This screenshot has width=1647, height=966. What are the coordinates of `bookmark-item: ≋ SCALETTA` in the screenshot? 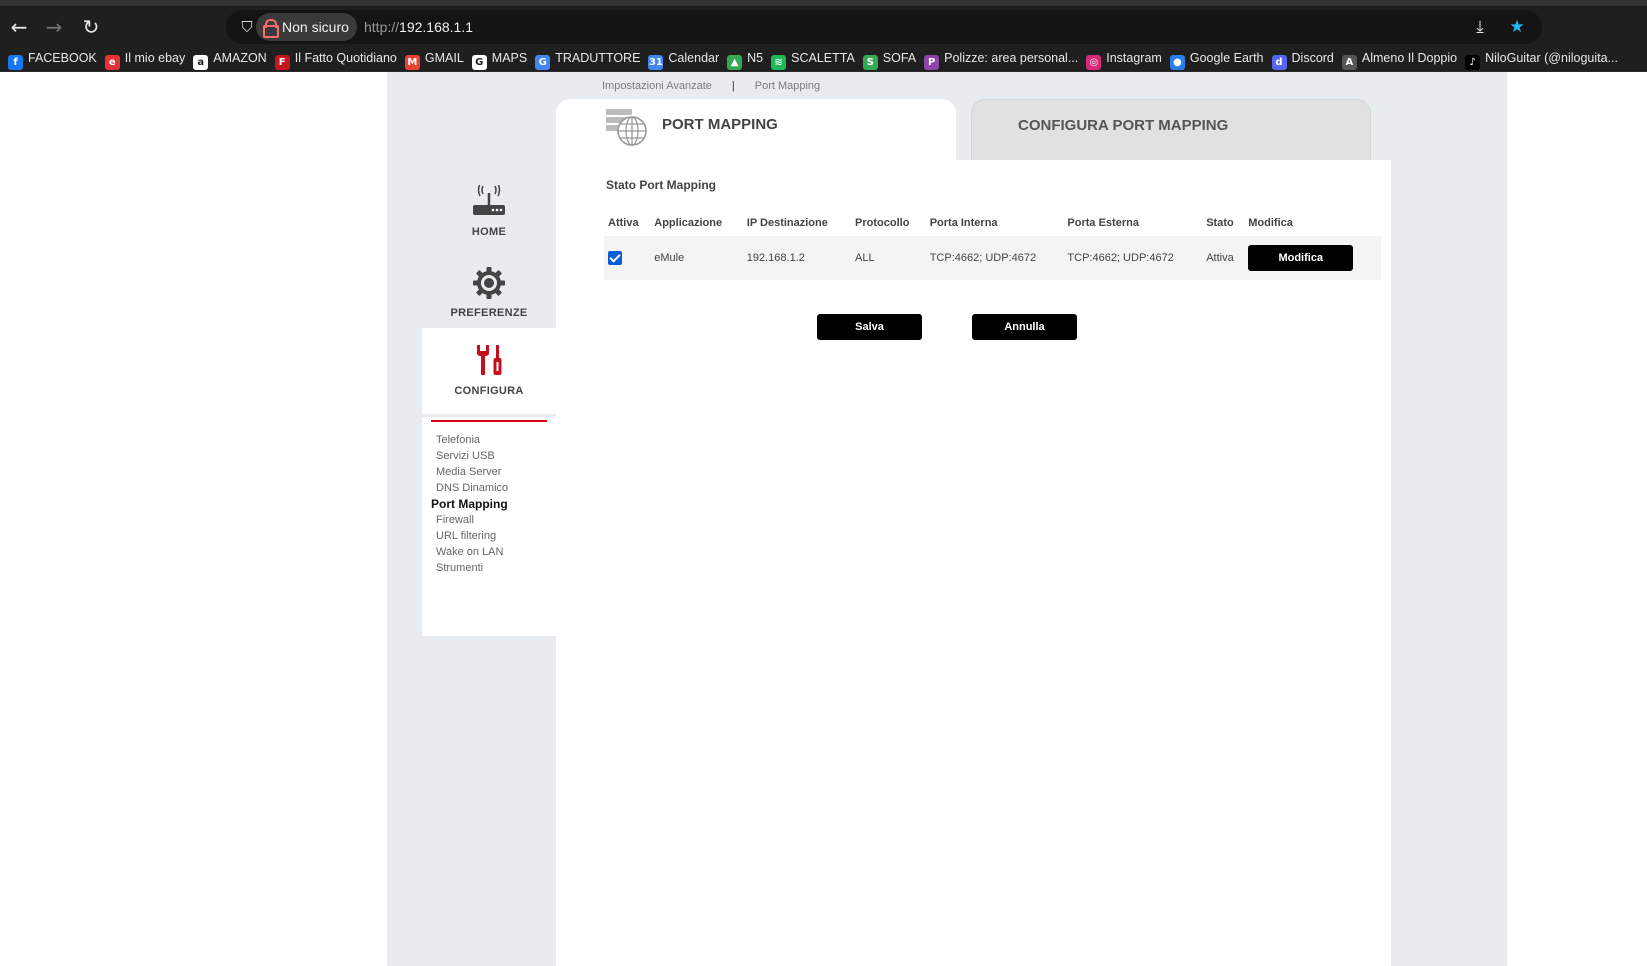 It's located at (813, 57).